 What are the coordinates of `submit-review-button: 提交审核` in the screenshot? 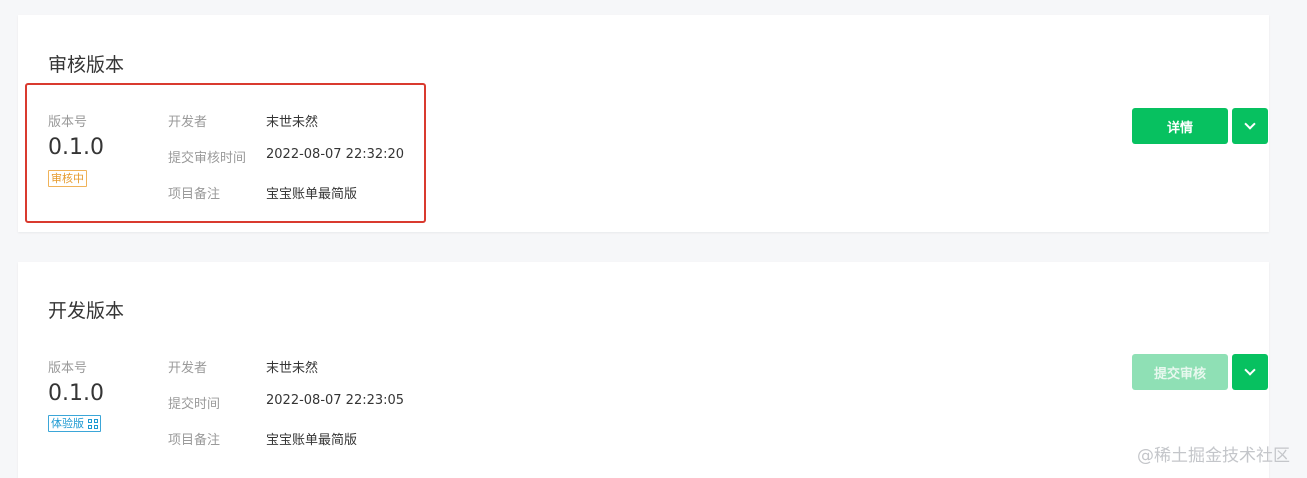 It's located at (1180, 372).